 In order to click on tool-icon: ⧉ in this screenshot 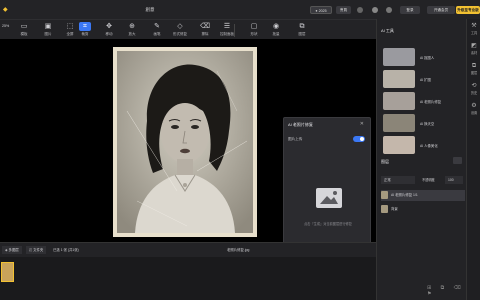, I will do `click(302, 26)`.